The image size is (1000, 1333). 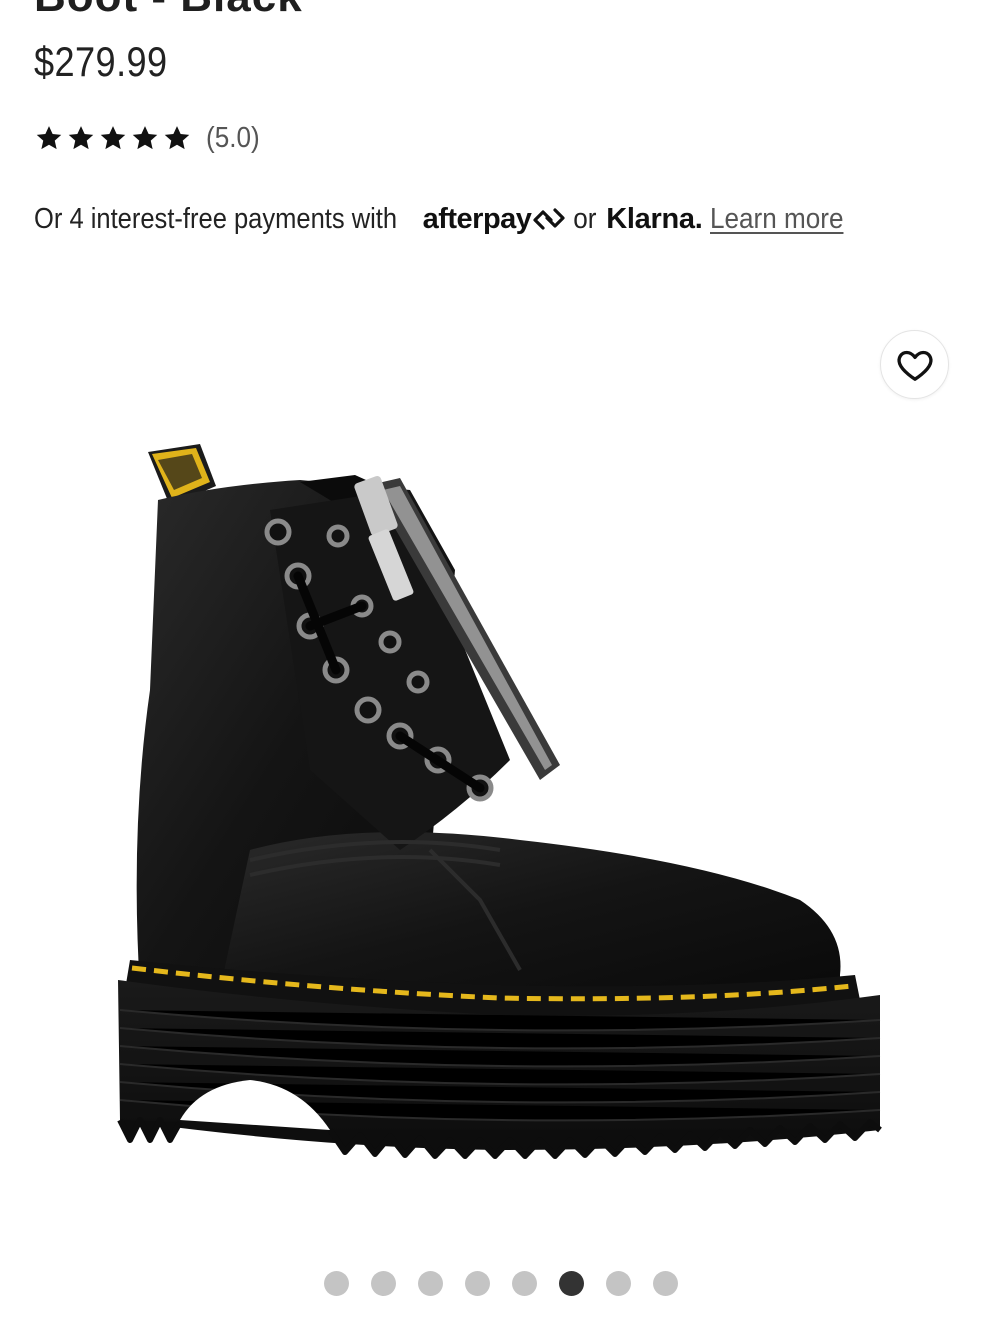 What do you see at coordinates (168, 11) in the screenshot?
I see `product-title: Boot - Black` at bounding box center [168, 11].